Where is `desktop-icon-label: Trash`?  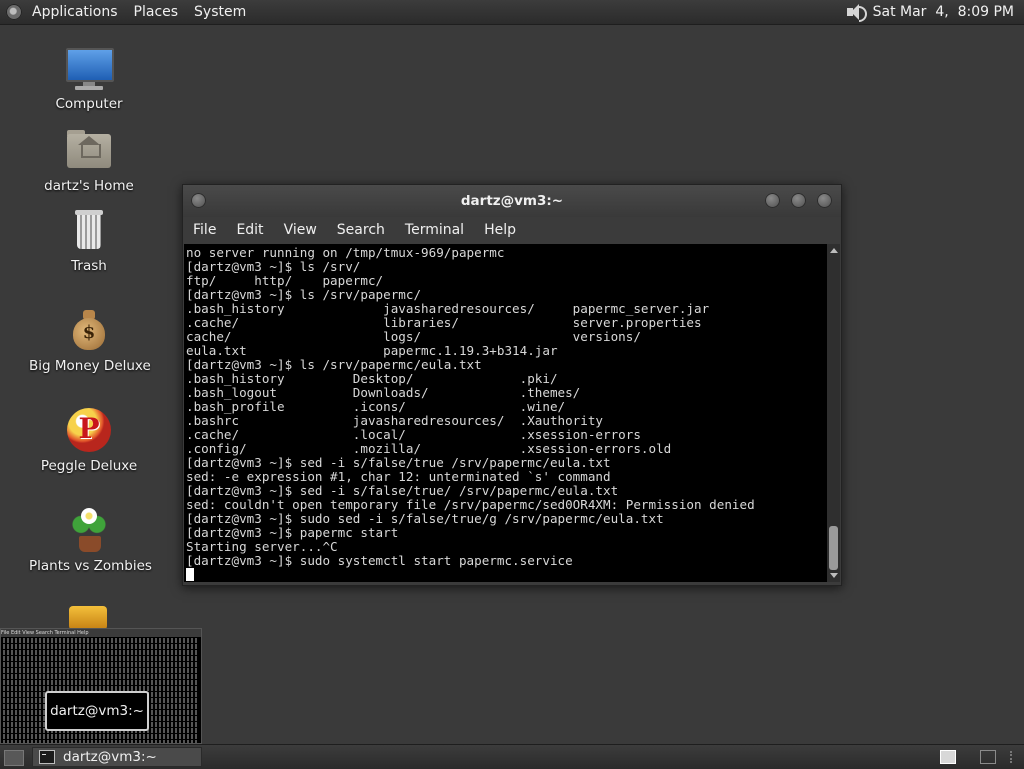
desktop-icon-label: Trash is located at coordinates (89, 266).